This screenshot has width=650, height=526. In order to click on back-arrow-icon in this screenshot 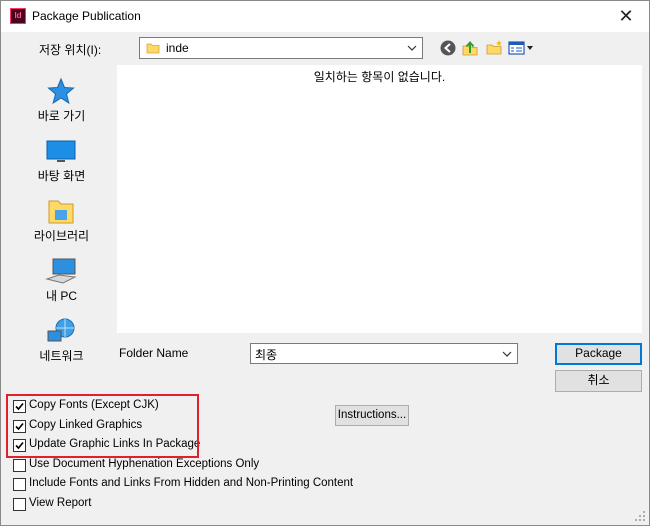, I will do `click(448, 48)`.